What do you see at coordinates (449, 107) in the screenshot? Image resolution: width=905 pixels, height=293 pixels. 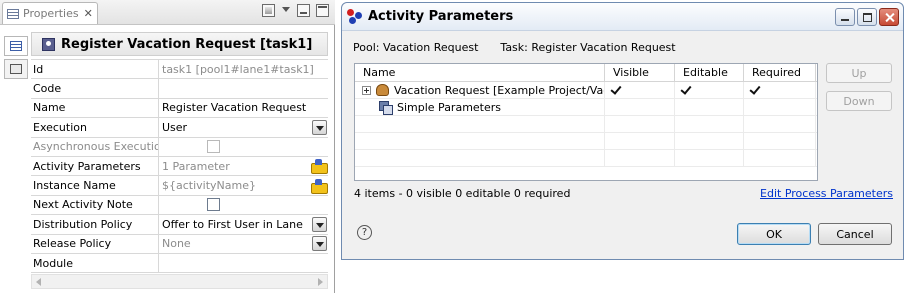 I see `parameter-name: Simple Parameters` at bounding box center [449, 107].